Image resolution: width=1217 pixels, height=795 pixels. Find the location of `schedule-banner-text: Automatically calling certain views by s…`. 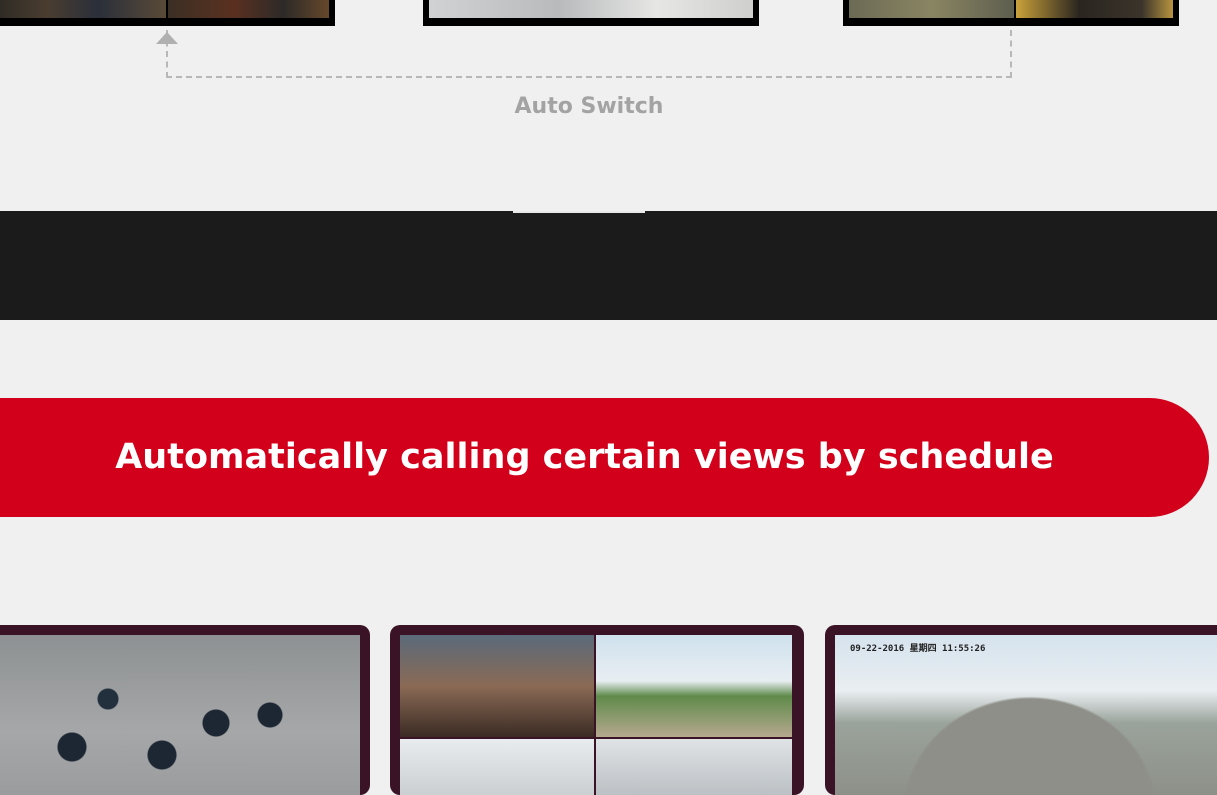

schedule-banner-text: Automatically calling certain views by s… is located at coordinates (584, 457).